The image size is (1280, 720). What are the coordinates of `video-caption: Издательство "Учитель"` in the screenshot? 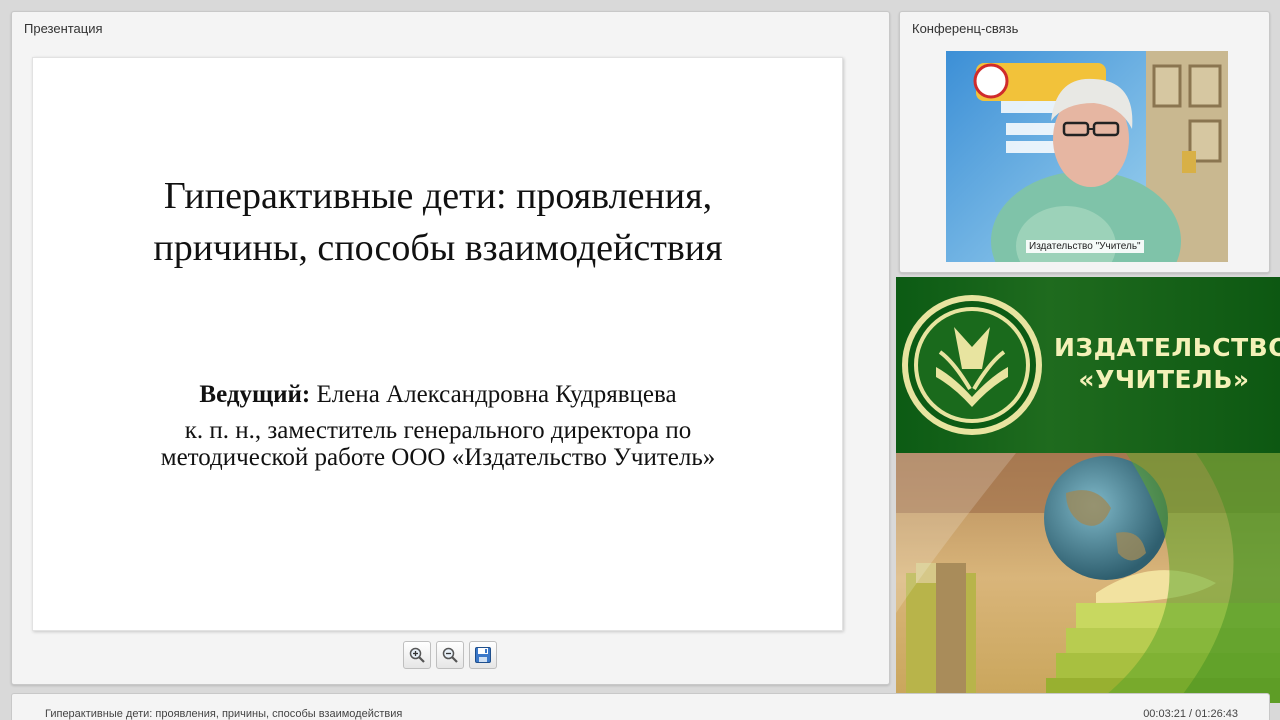 It's located at (1085, 246).